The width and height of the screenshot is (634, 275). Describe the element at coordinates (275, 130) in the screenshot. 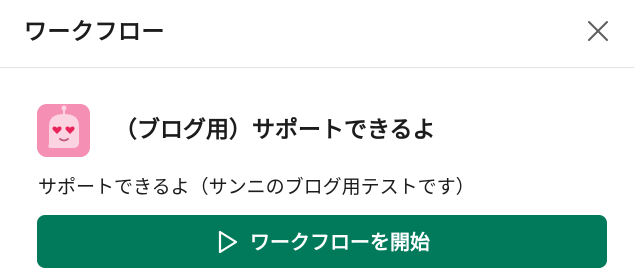

I see `app-name: （ブログ用）サポートできるよ` at that location.